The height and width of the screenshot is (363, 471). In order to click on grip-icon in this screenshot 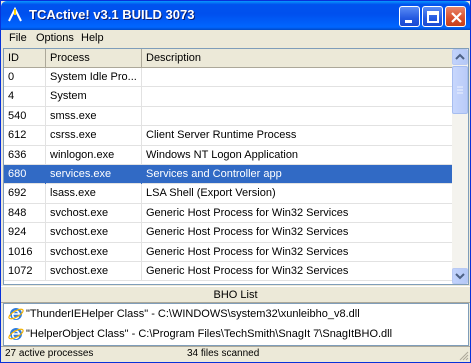, I will do `click(460, 90)`.